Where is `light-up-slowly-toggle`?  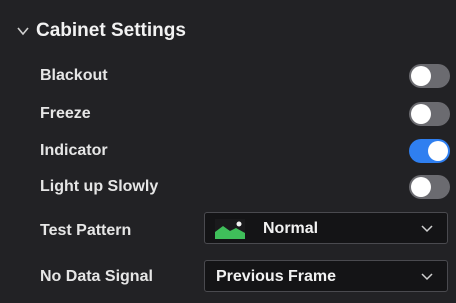 light-up-slowly-toggle is located at coordinates (429, 187).